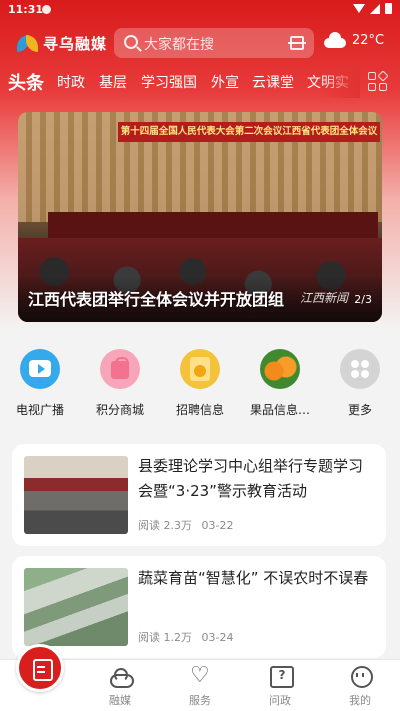 The image size is (400, 711). Describe the element at coordinates (281, 677) in the screenshot. I see `question-icon` at that location.